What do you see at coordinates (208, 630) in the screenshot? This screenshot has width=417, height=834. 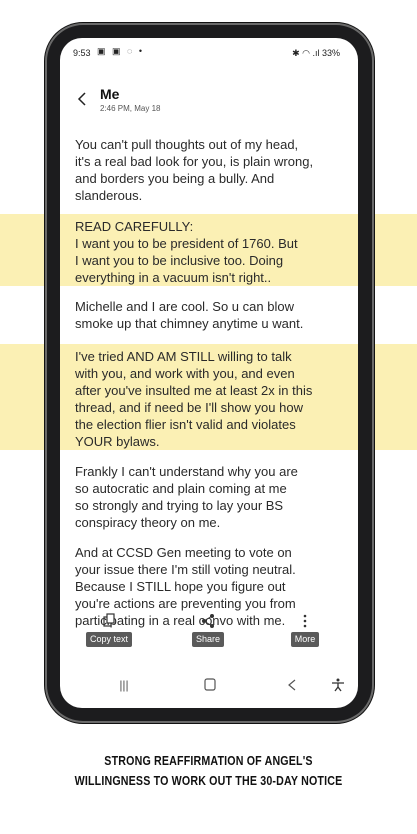 I see `share-button: Share` at bounding box center [208, 630].